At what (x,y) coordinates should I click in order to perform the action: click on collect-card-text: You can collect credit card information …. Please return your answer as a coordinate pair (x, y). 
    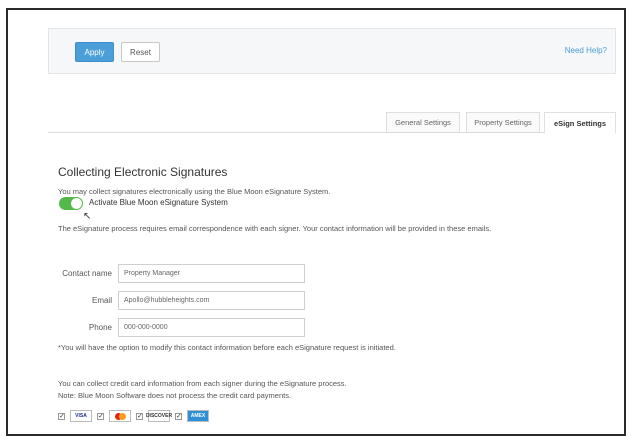
    Looking at the image, I should click on (202, 383).